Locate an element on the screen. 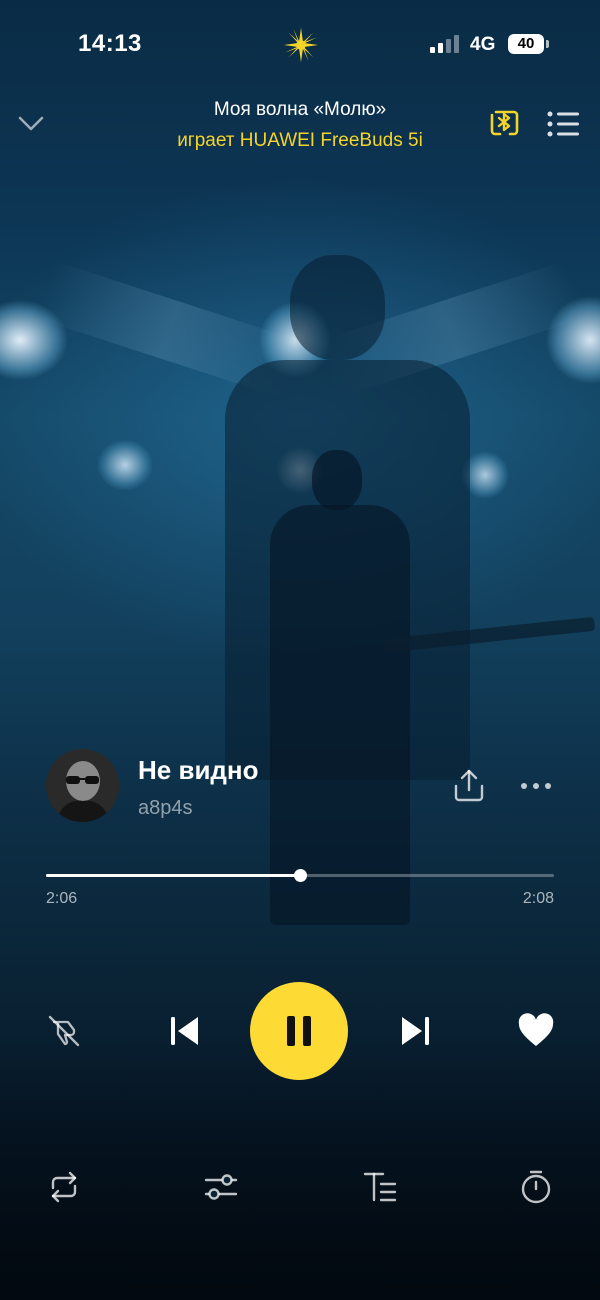 The width and height of the screenshot is (600, 1300). progress-thumb is located at coordinates (300, 875).